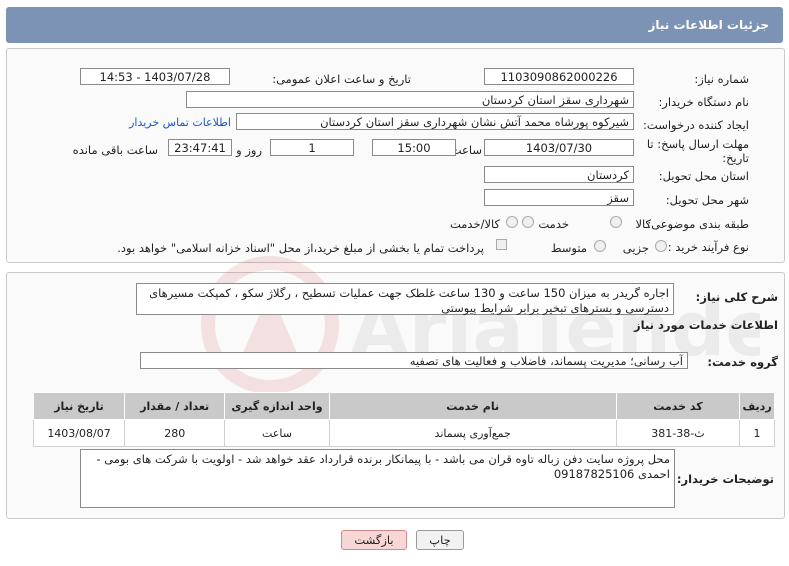 This screenshot has height=566, width=789. What do you see at coordinates (559, 147) in the screenshot?
I see `deadline-date-field: 1403/07/30` at bounding box center [559, 147].